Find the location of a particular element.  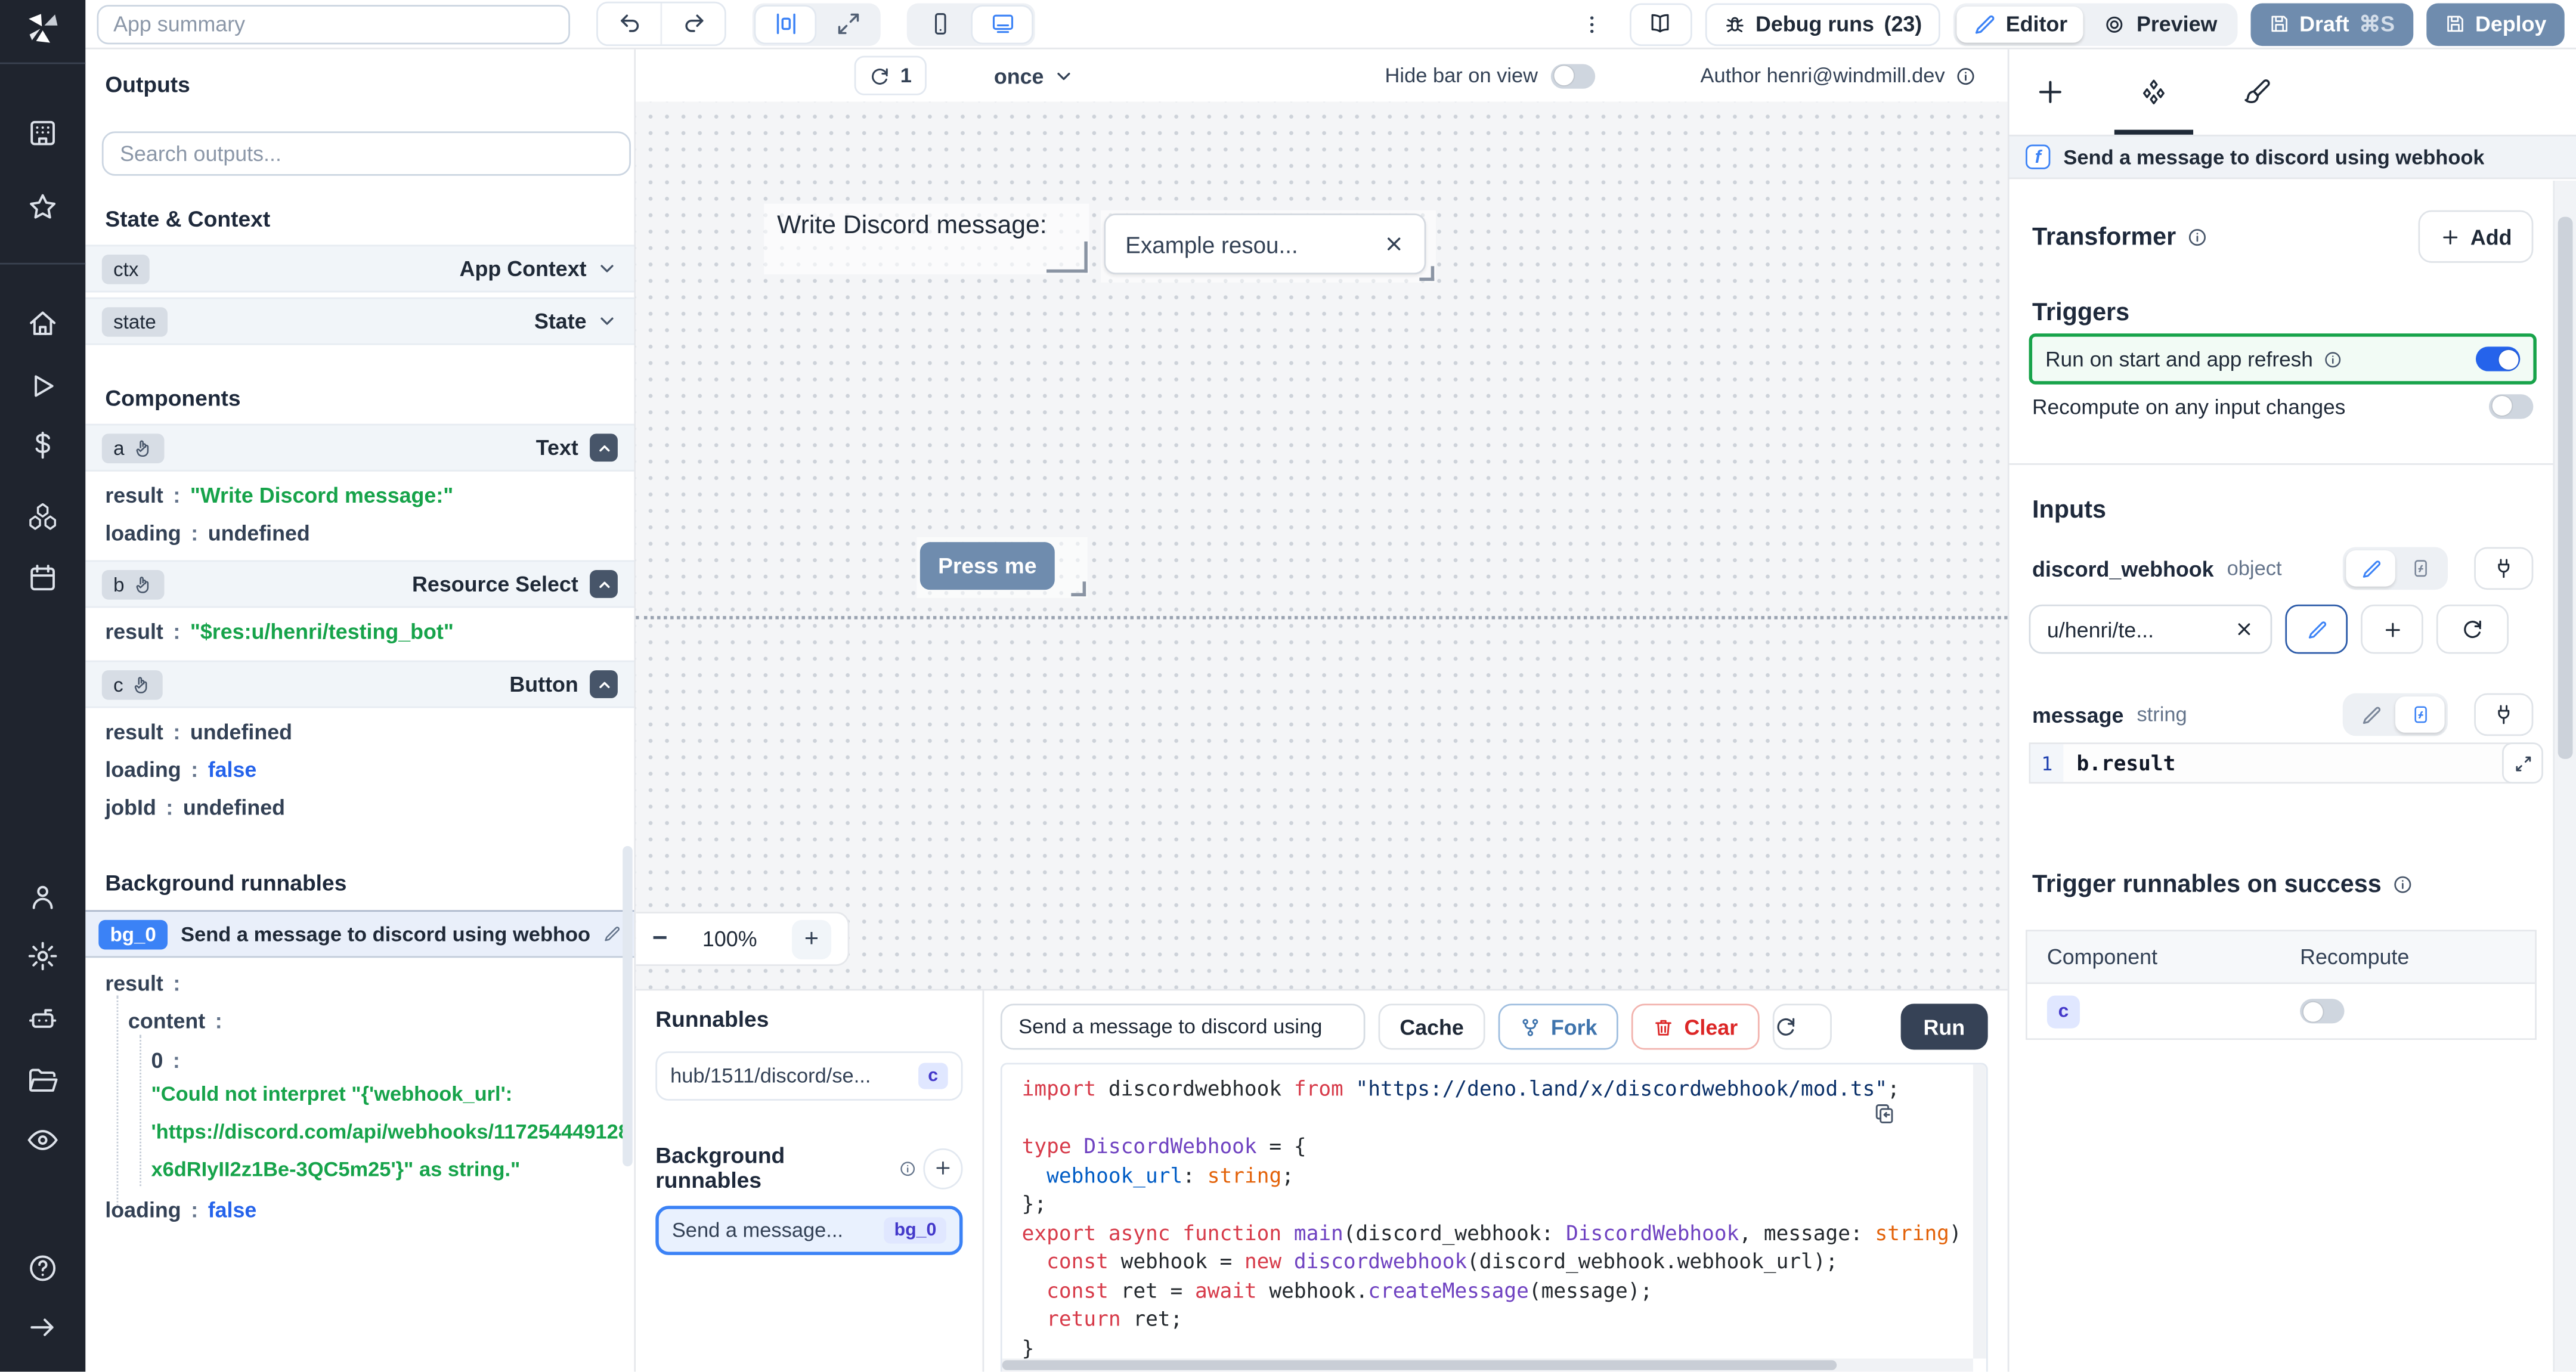

fullscreen-button is located at coordinates (847, 24).